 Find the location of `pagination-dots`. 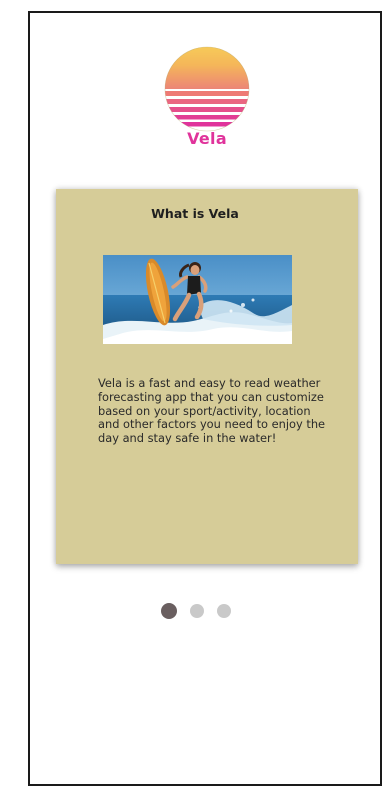

pagination-dots is located at coordinates (202, 611).